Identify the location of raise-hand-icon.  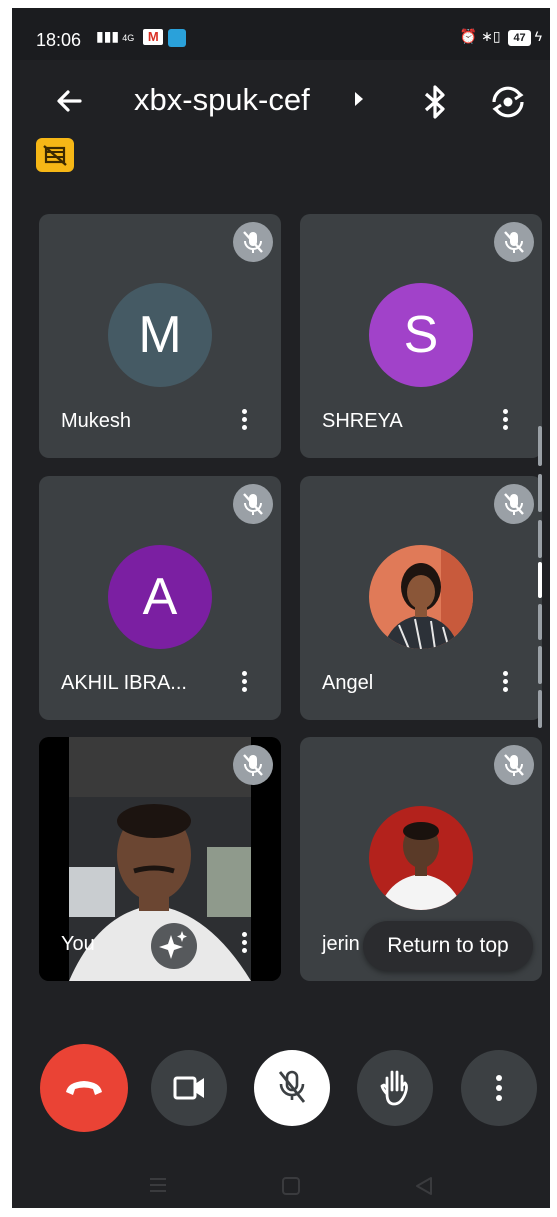
(394, 1088).